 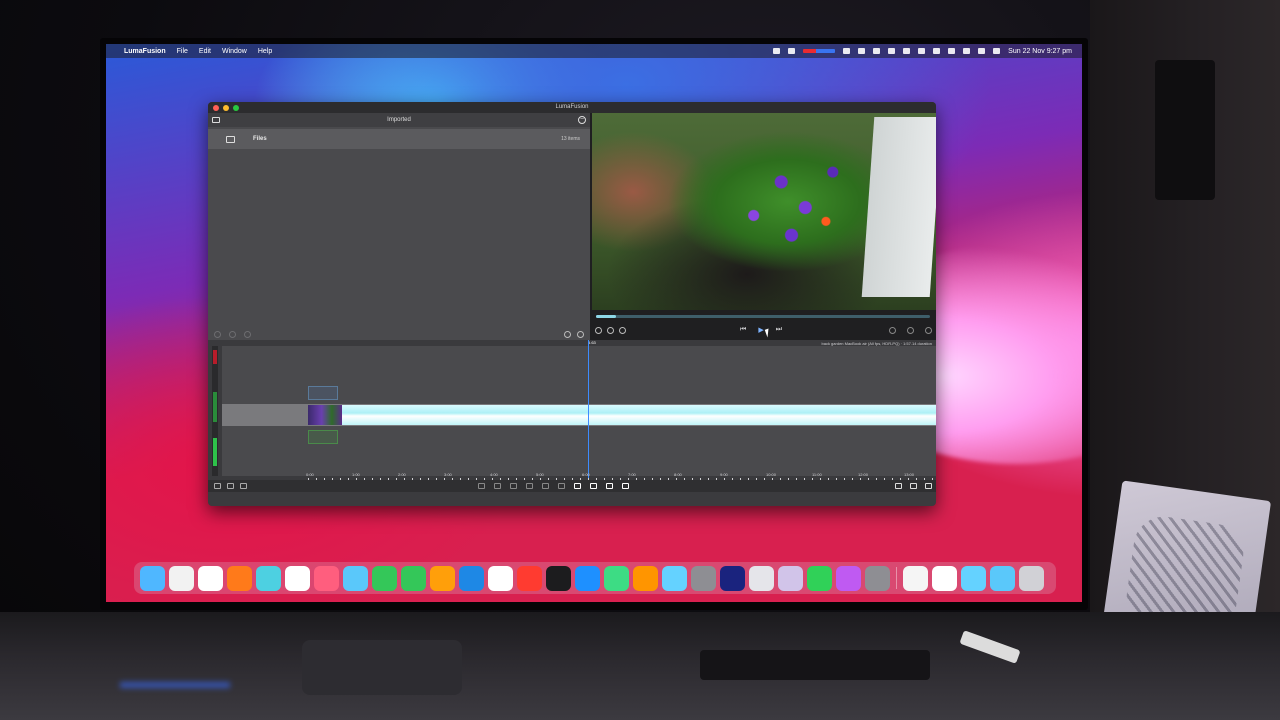 I want to click on battery-icon, so click(x=937, y=51).